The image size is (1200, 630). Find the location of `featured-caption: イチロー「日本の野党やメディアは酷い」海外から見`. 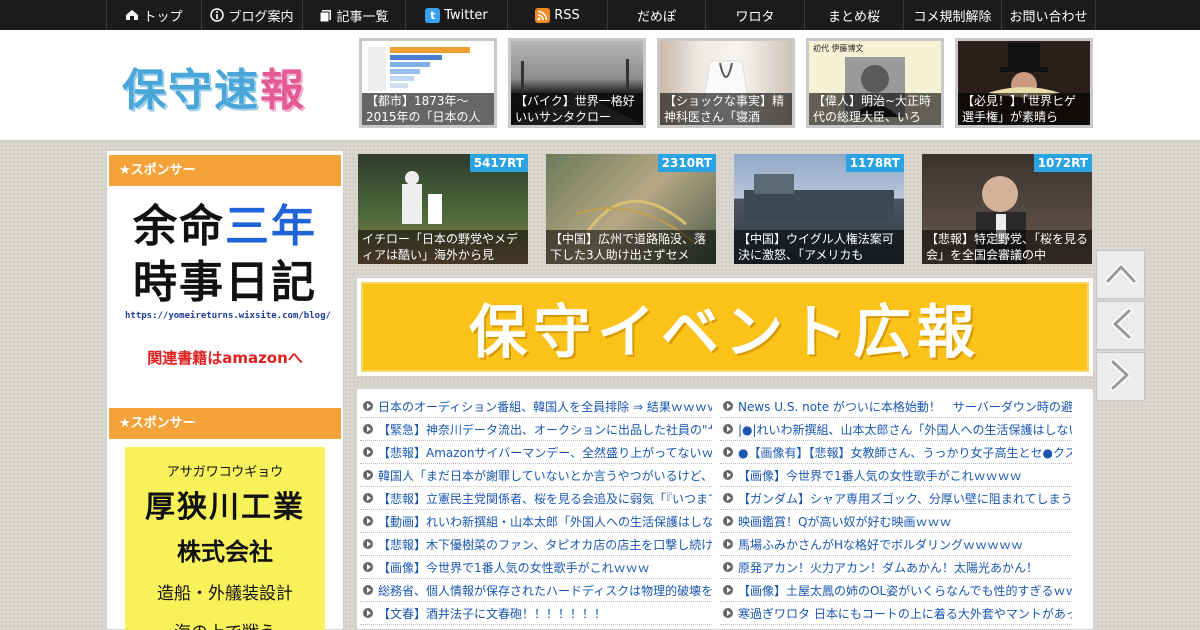

featured-caption: イチロー「日本の野党やメディアは酷い」海外から見 is located at coordinates (443, 247).